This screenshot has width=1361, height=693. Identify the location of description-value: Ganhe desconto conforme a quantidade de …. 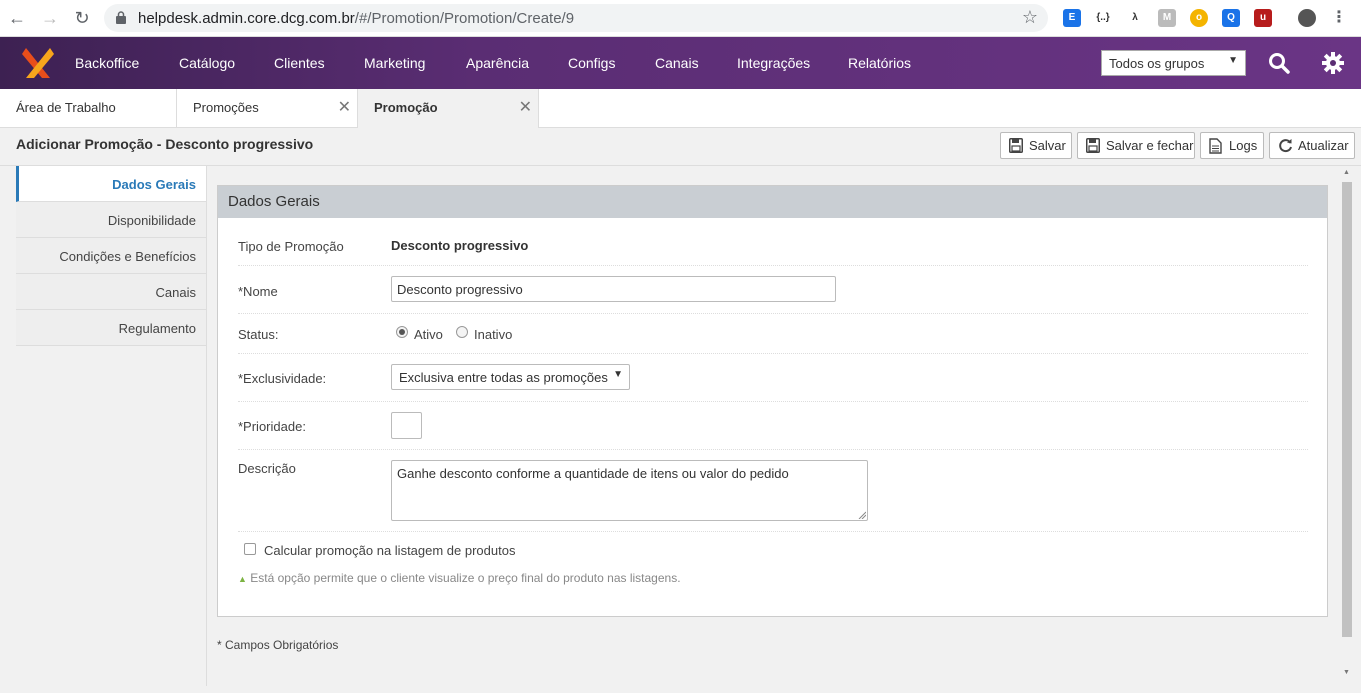
(593, 473).